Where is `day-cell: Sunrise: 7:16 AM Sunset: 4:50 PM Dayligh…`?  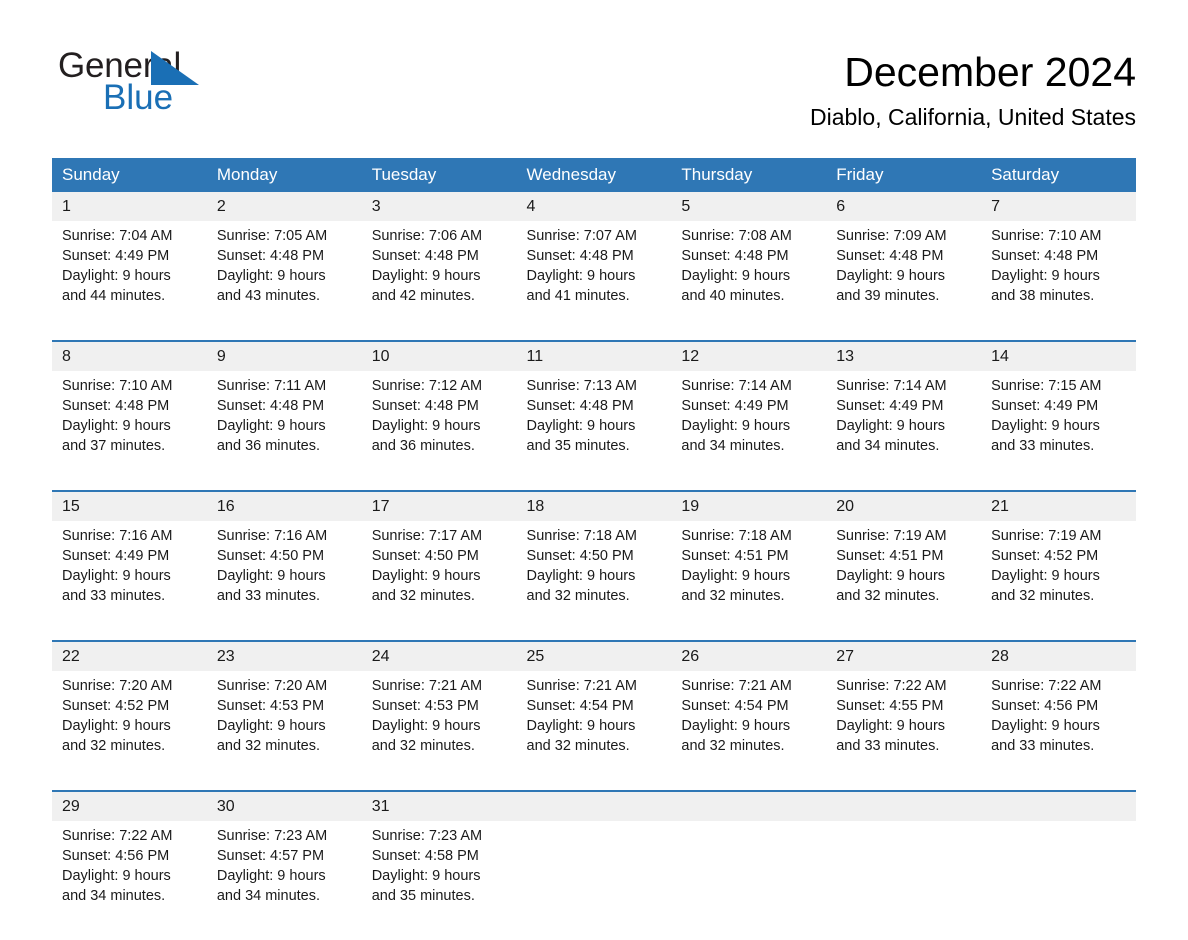
day-cell: Sunrise: 7:16 AM Sunset: 4:50 PM Dayligh… is located at coordinates (284, 581).